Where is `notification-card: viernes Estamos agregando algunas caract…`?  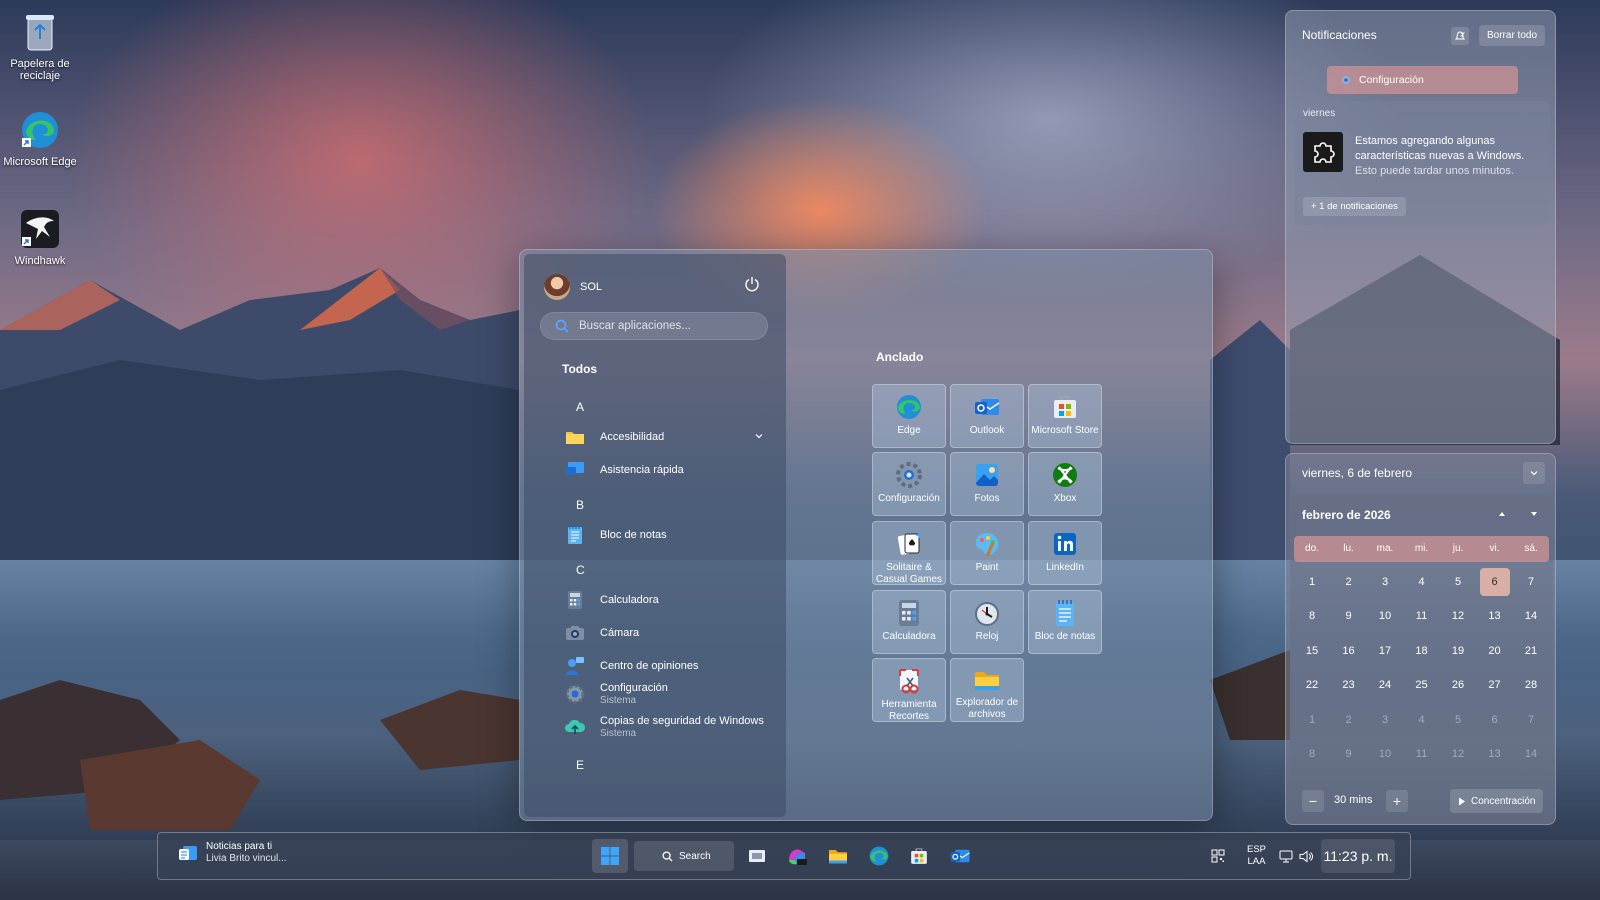
notification-card: viernes Estamos agregando algunas caract… is located at coordinates (1422, 163).